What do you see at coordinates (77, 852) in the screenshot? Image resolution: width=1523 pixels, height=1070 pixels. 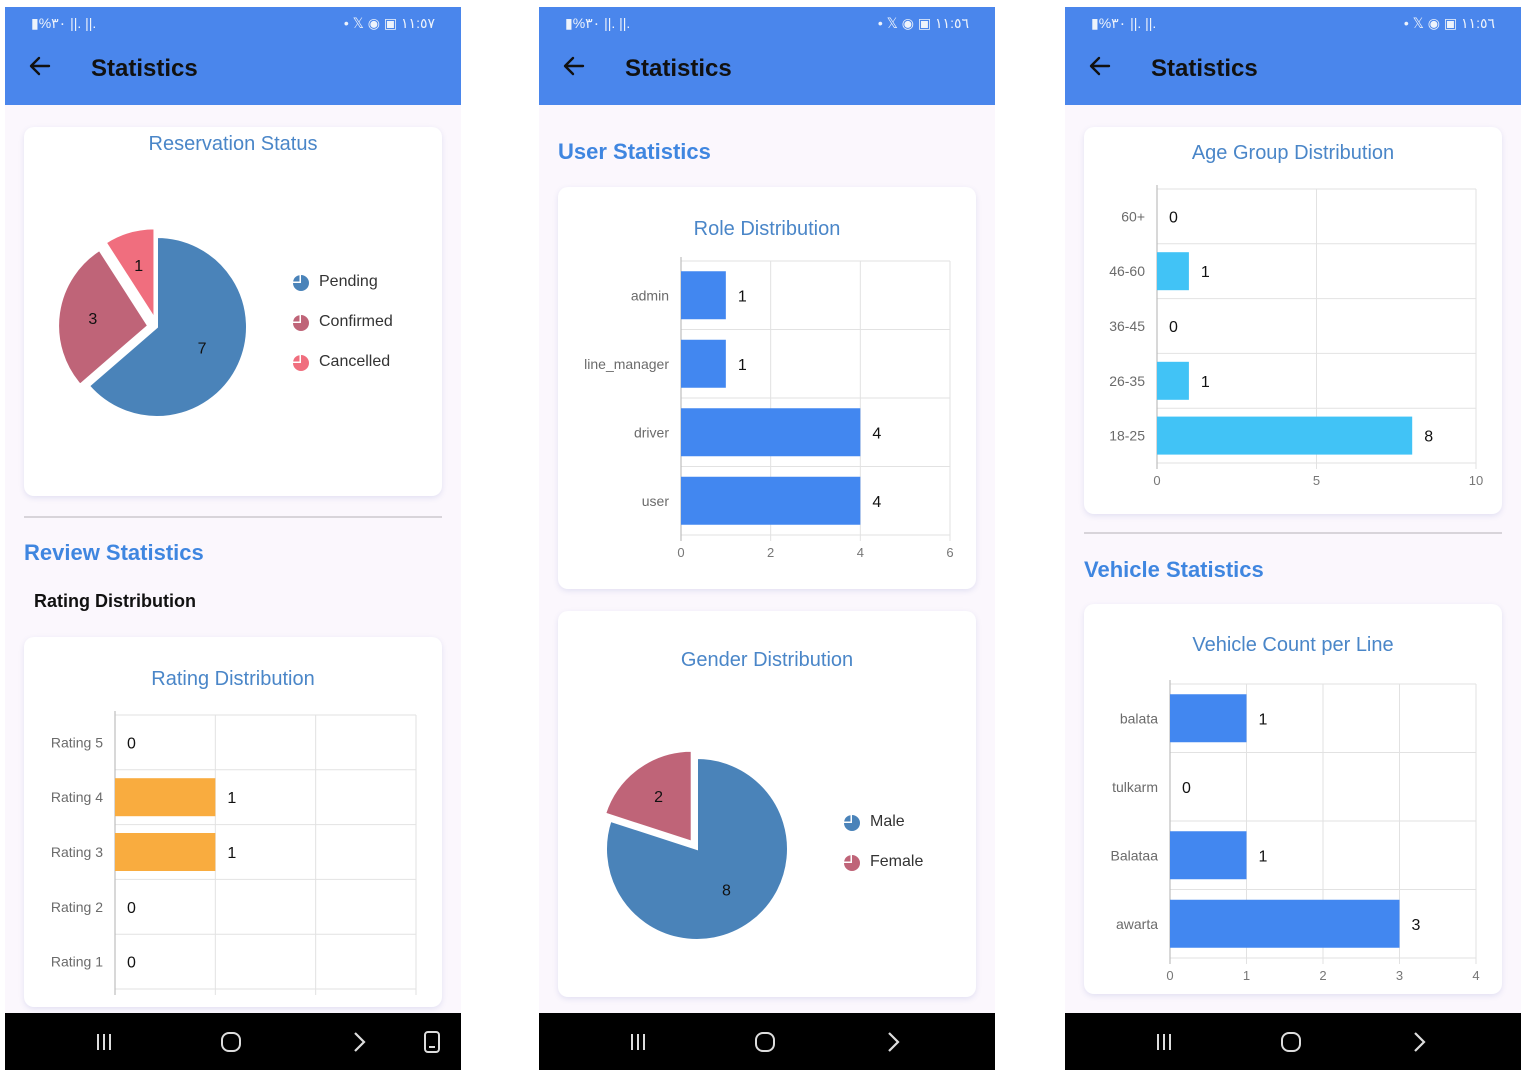 I see `category-label-rating-3: Rating 3` at bounding box center [77, 852].